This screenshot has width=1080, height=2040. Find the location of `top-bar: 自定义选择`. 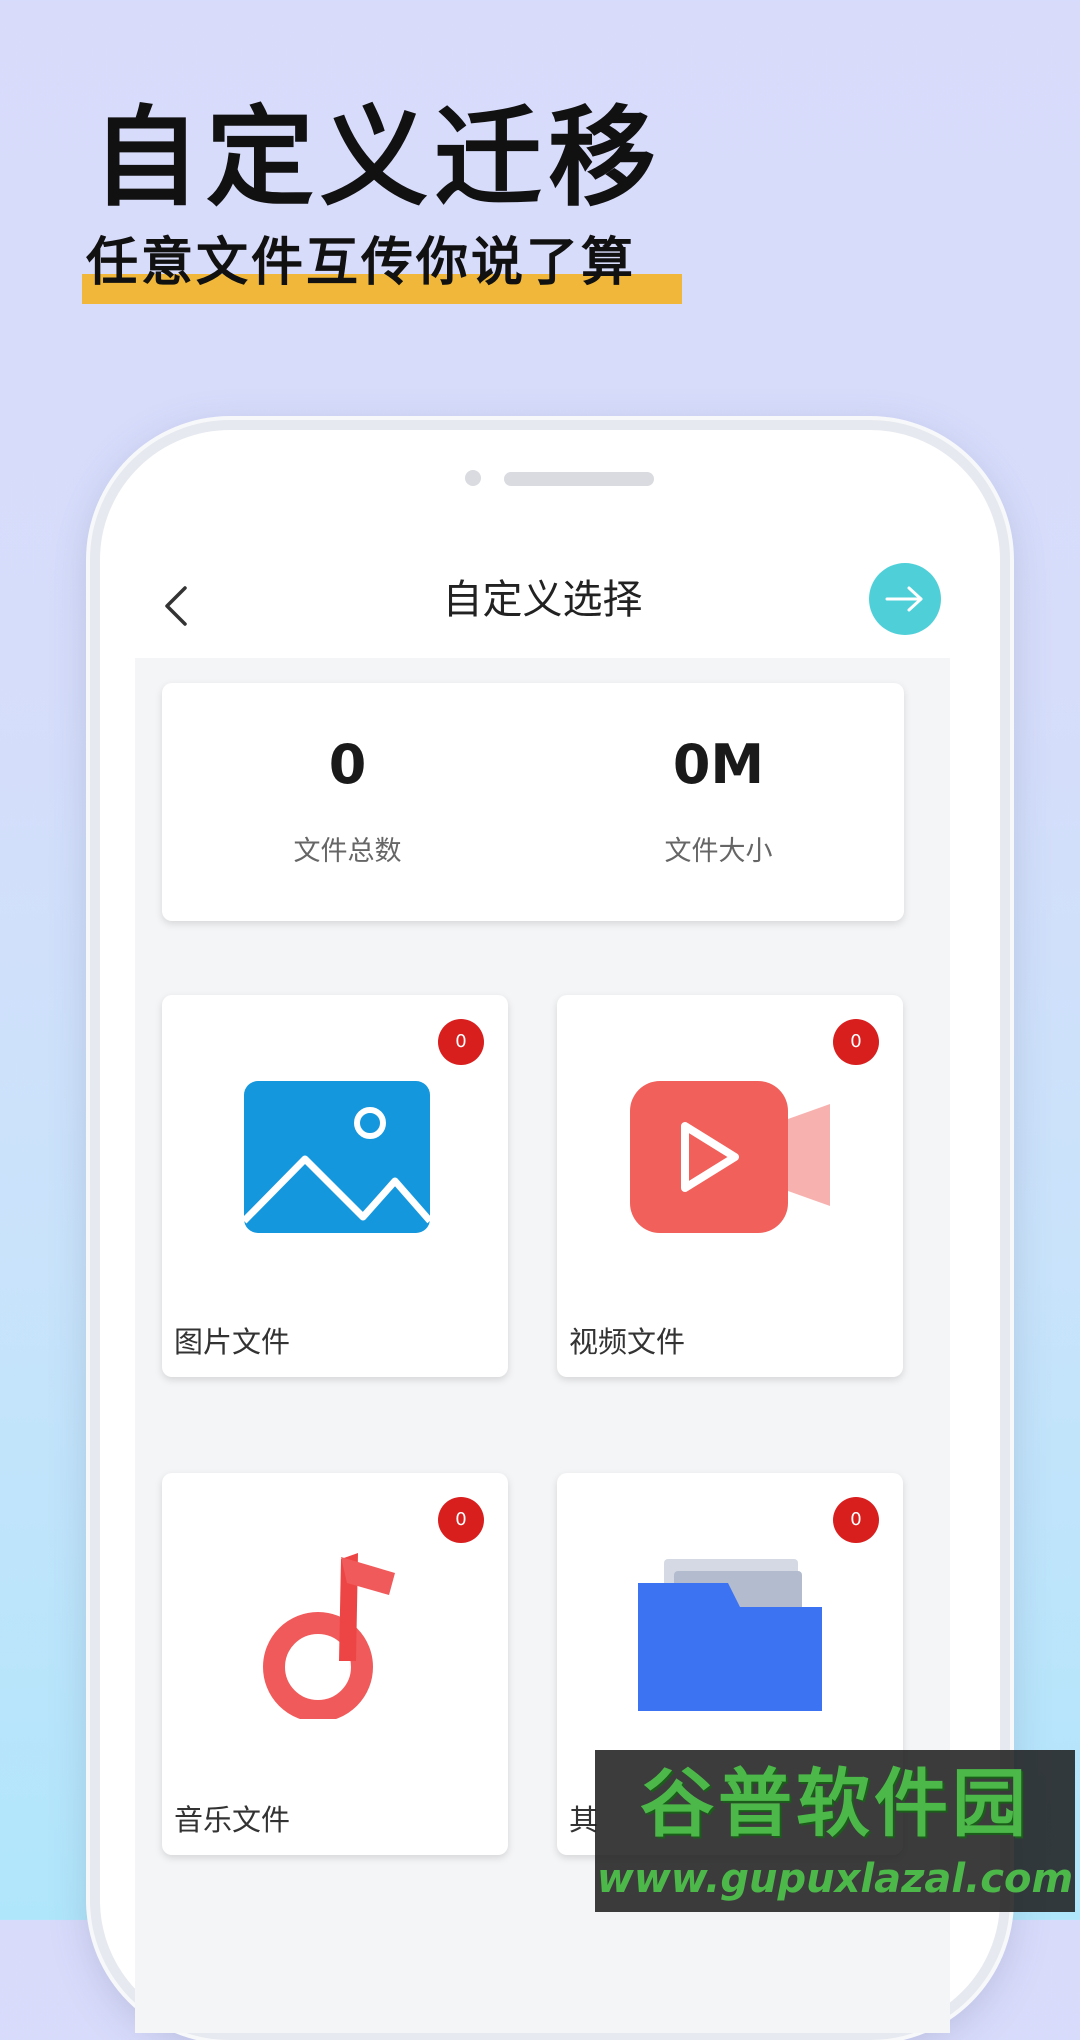

top-bar: 自定义选择 is located at coordinates (542, 605).